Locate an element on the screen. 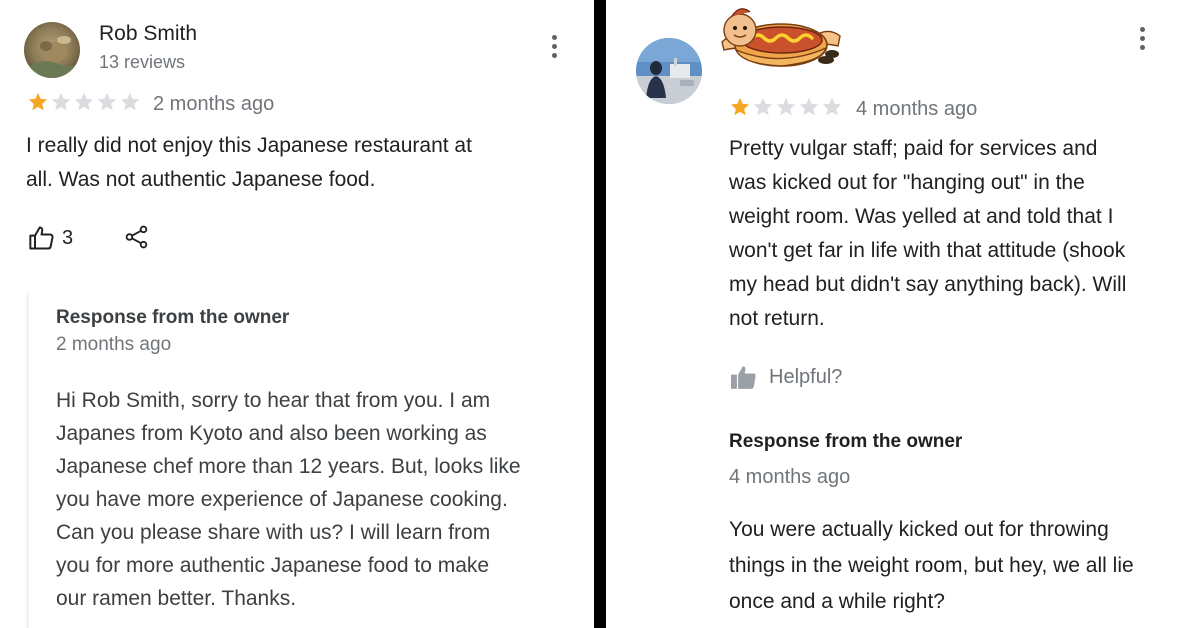  reviewer-review-count: 13 reviews is located at coordinates (142, 62).